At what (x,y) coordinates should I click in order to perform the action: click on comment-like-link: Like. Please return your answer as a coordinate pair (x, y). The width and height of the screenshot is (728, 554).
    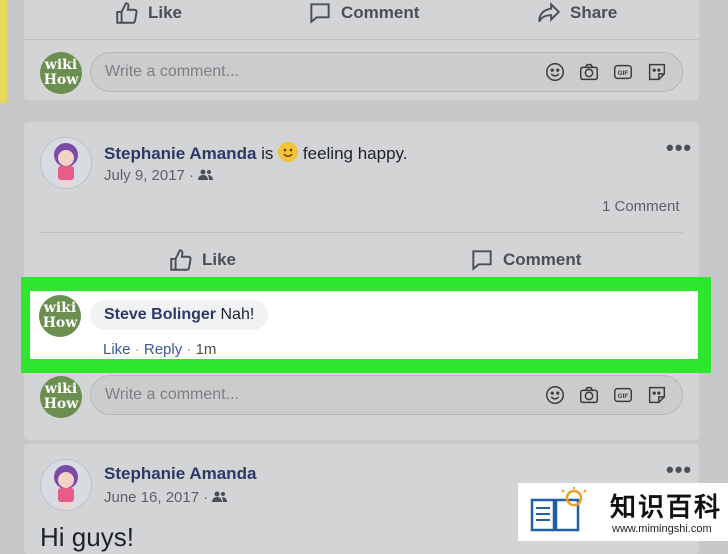
    Looking at the image, I should click on (117, 349).